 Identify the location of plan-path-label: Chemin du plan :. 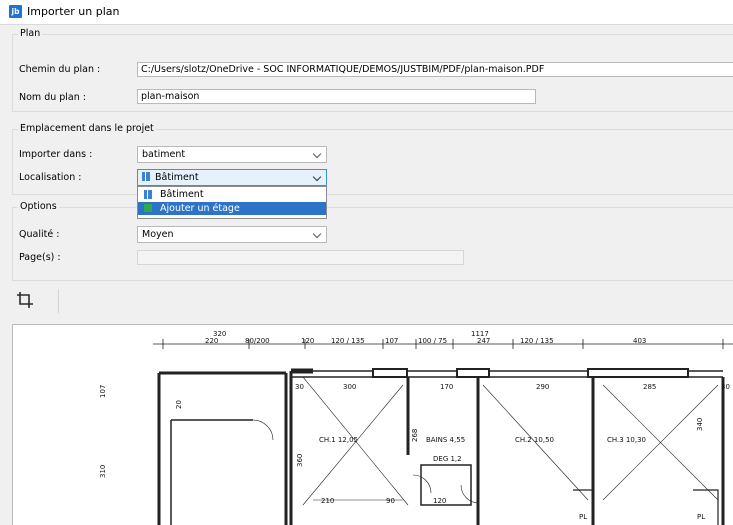
(60, 69).